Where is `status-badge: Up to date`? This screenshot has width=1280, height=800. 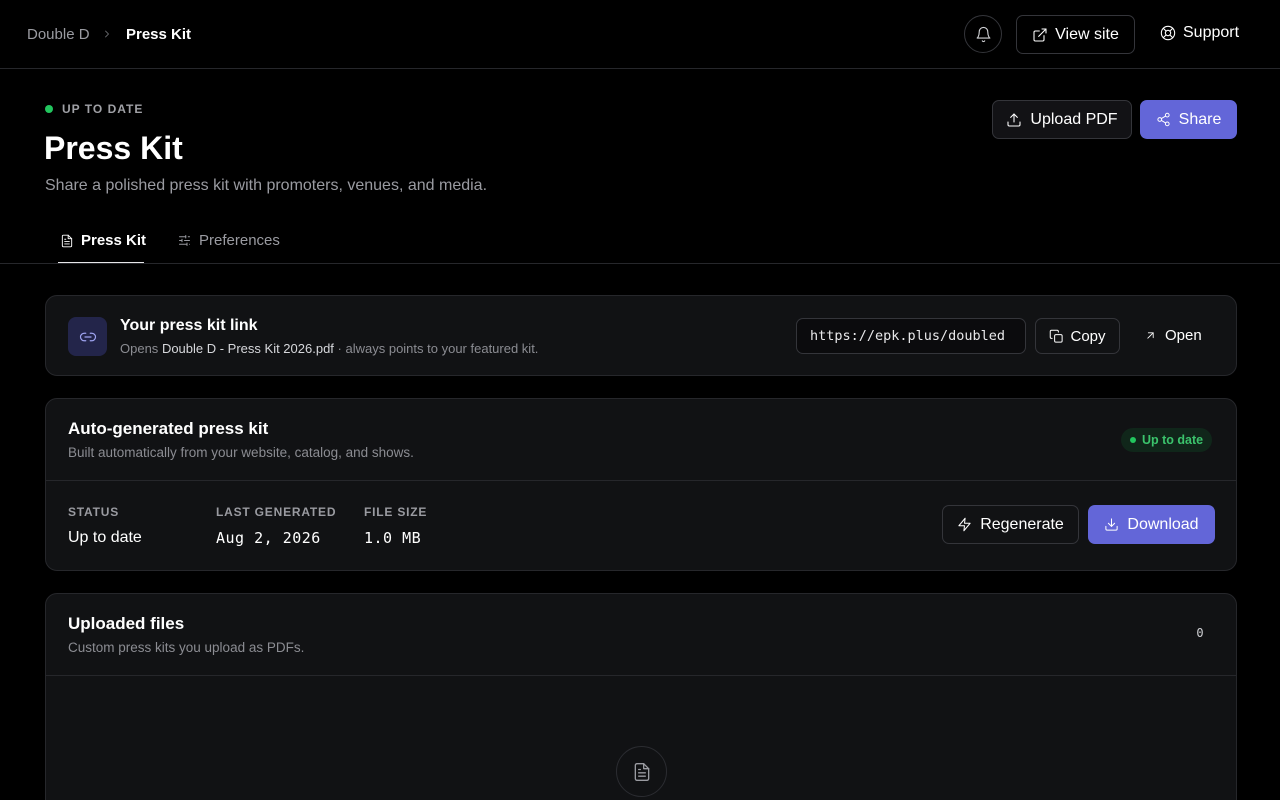 status-badge: Up to date is located at coordinates (1167, 440).